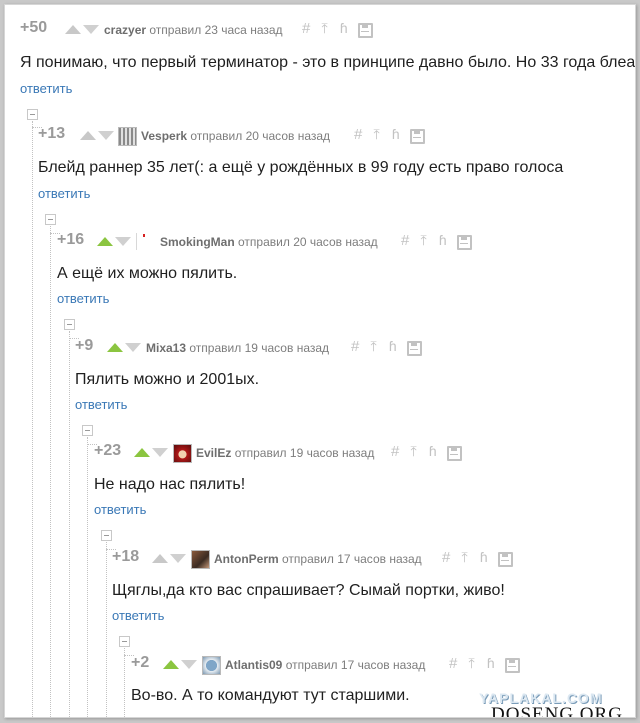  I want to click on author-link: crazyer, so click(125, 30).